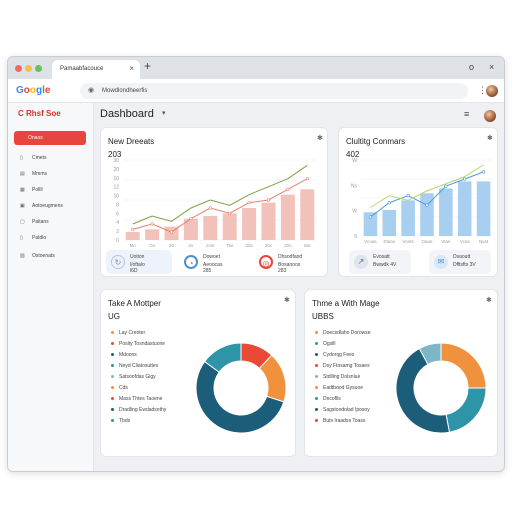 The height and width of the screenshot is (512, 512). Describe the element at coordinates (22, 190) in the screenshot. I see `chart-icon: ▦` at that location.